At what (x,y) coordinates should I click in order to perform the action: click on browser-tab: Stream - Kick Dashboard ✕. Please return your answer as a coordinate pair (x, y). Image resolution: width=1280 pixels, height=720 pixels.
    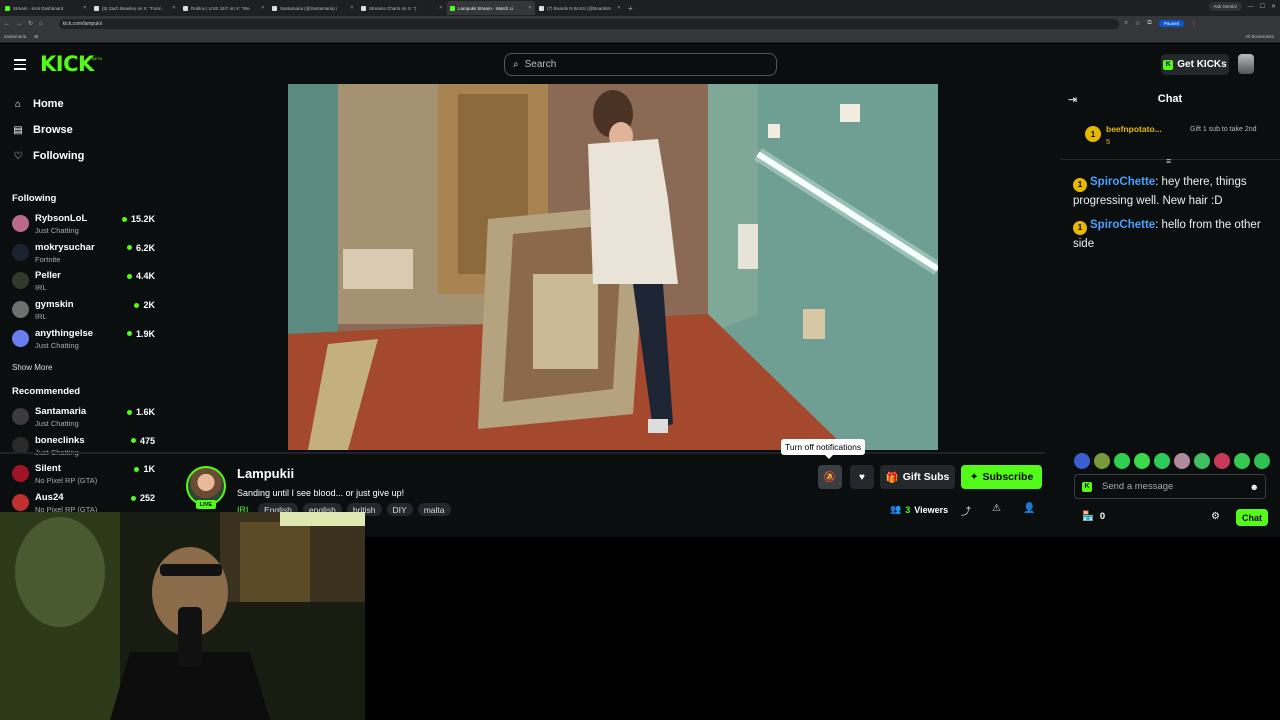
    Looking at the image, I should click on (46, 8).